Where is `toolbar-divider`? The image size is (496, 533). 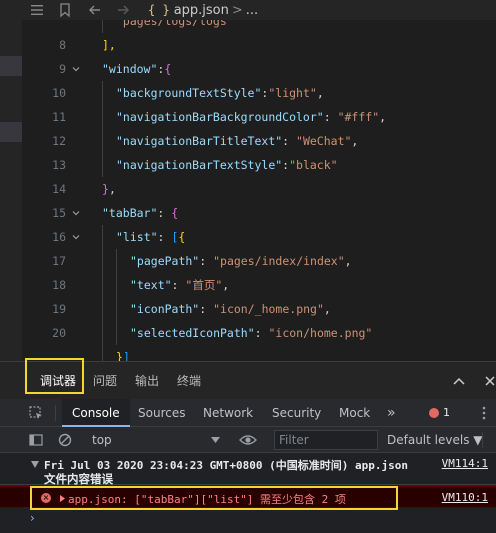
toolbar-divider is located at coordinates (482, 440).